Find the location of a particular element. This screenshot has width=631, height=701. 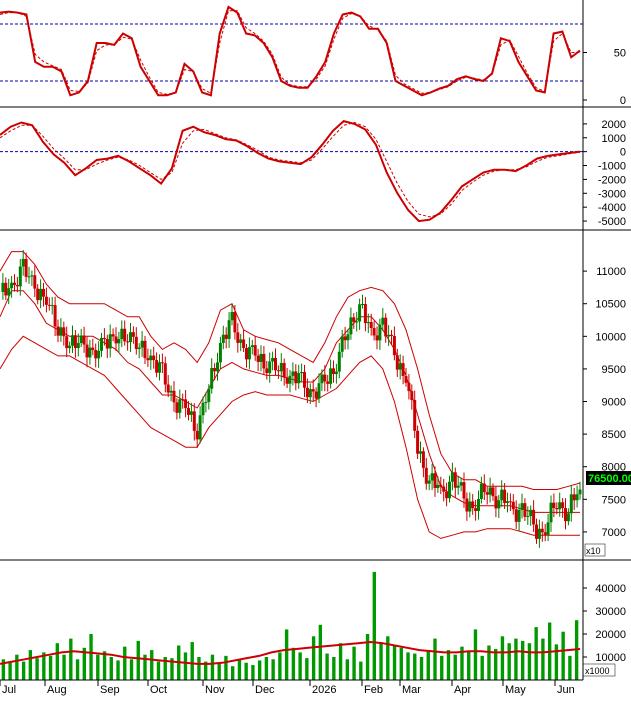

stochastic-ref-lines is located at coordinates (291, 52).